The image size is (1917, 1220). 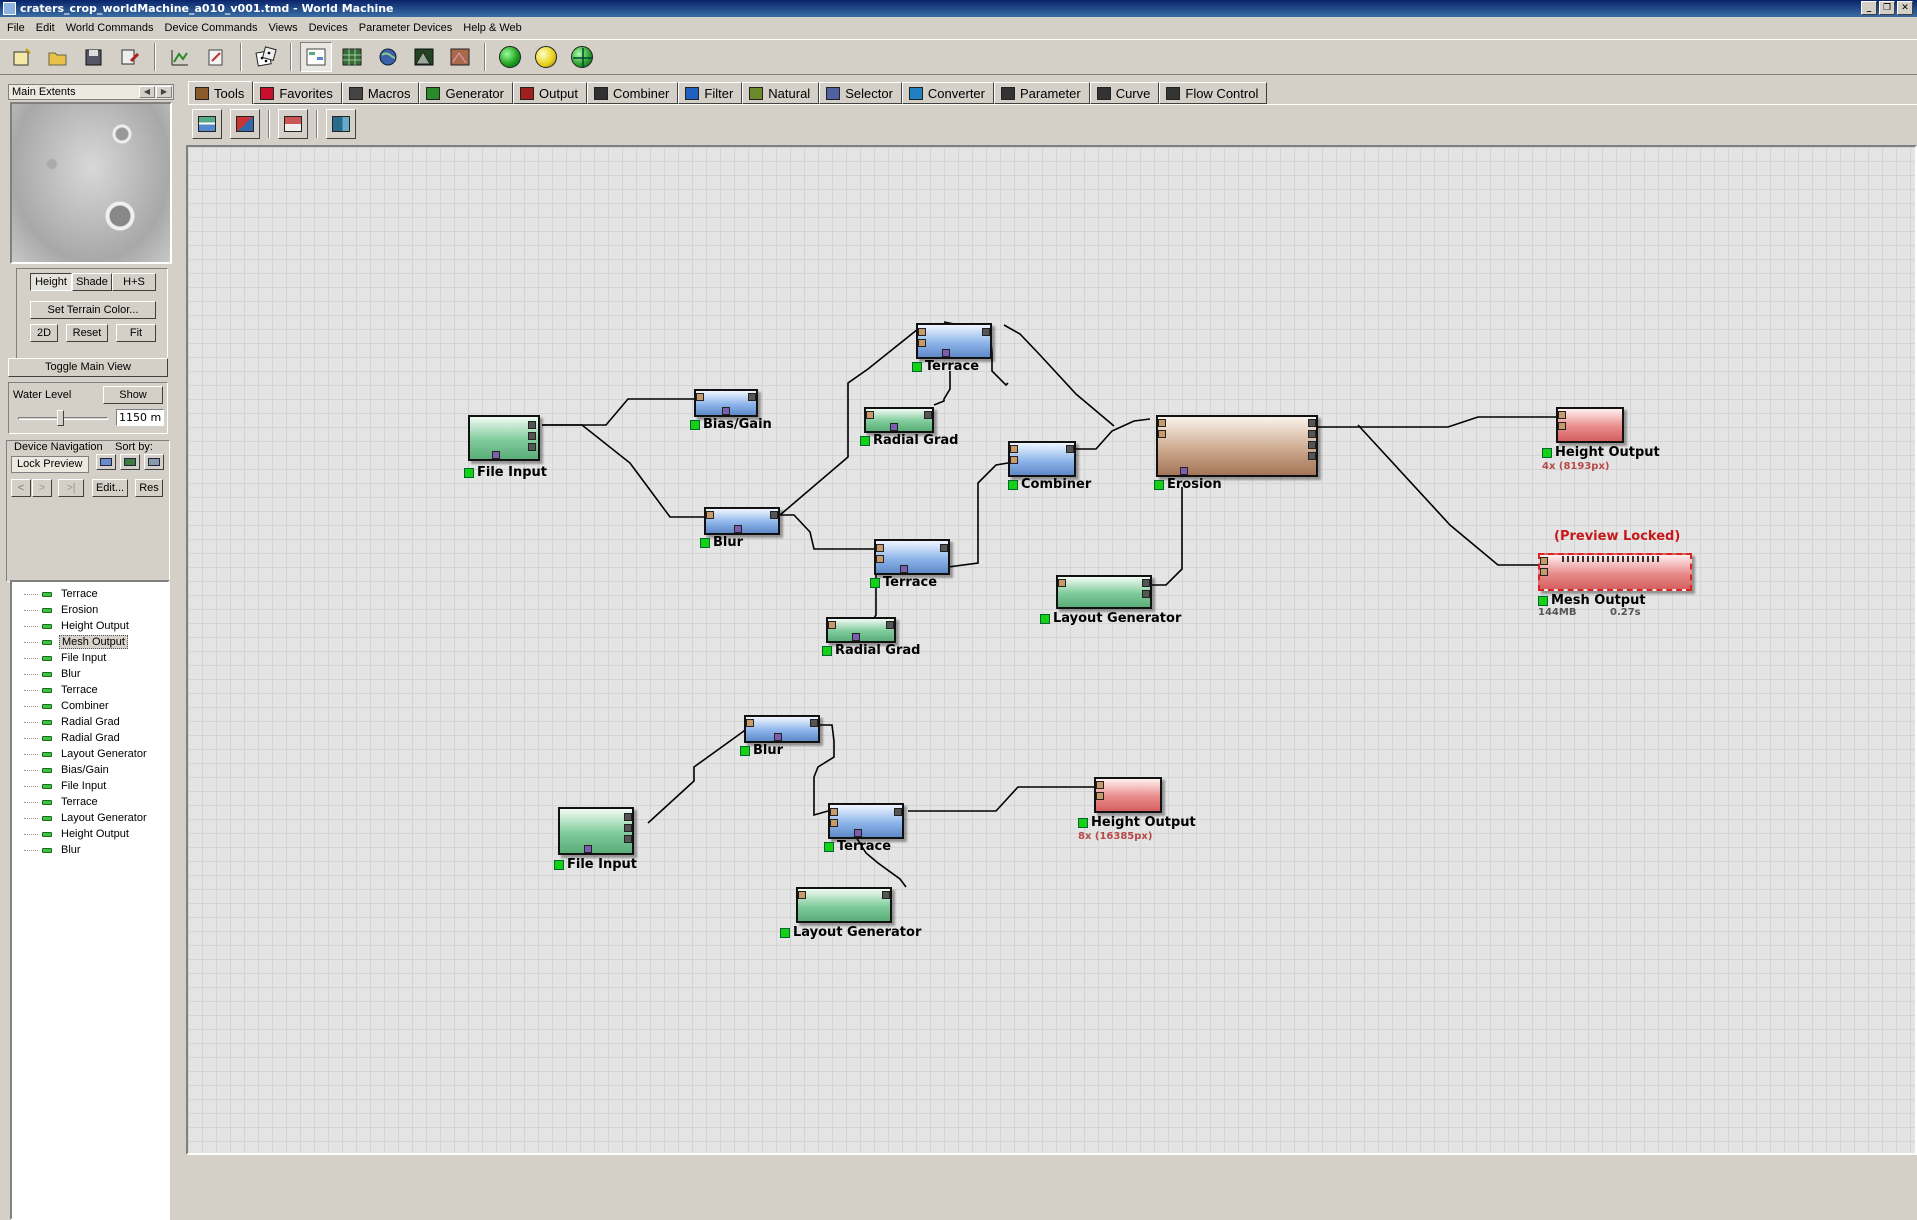 What do you see at coordinates (285, 28) in the screenshot?
I see `menu-views: Views` at bounding box center [285, 28].